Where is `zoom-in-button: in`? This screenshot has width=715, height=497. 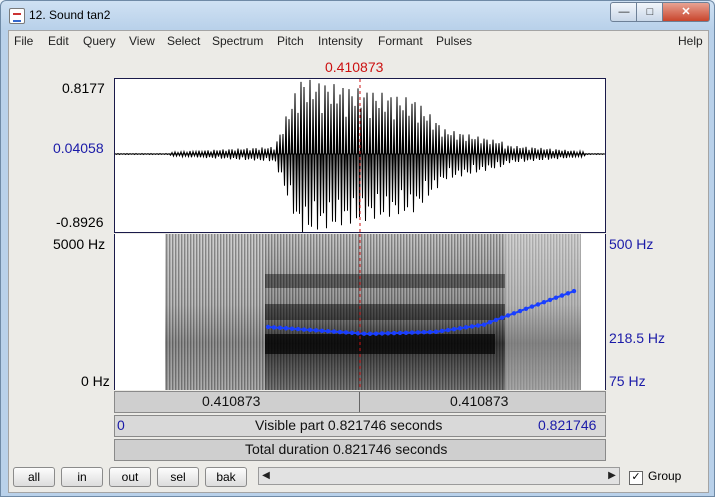
zoom-in-button: in is located at coordinates (82, 477).